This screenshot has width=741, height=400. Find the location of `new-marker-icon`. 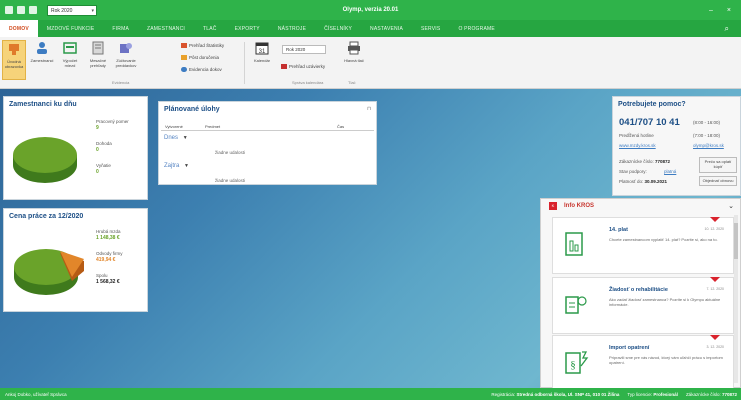

new-marker-icon is located at coordinates (715, 279).